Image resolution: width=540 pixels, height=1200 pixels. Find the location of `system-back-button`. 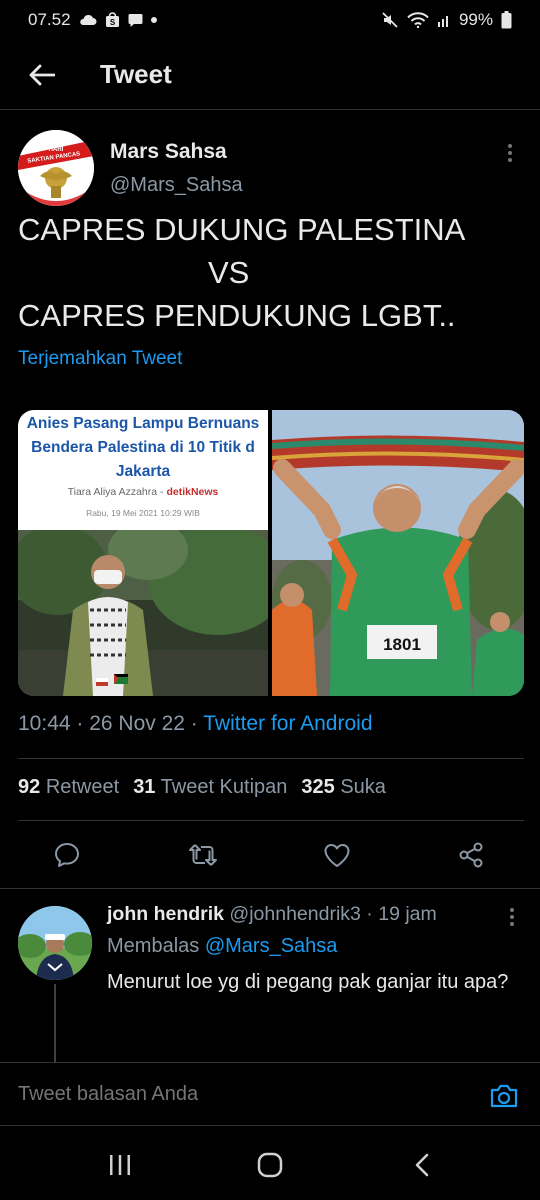

system-back-button is located at coordinates (422, 1165).